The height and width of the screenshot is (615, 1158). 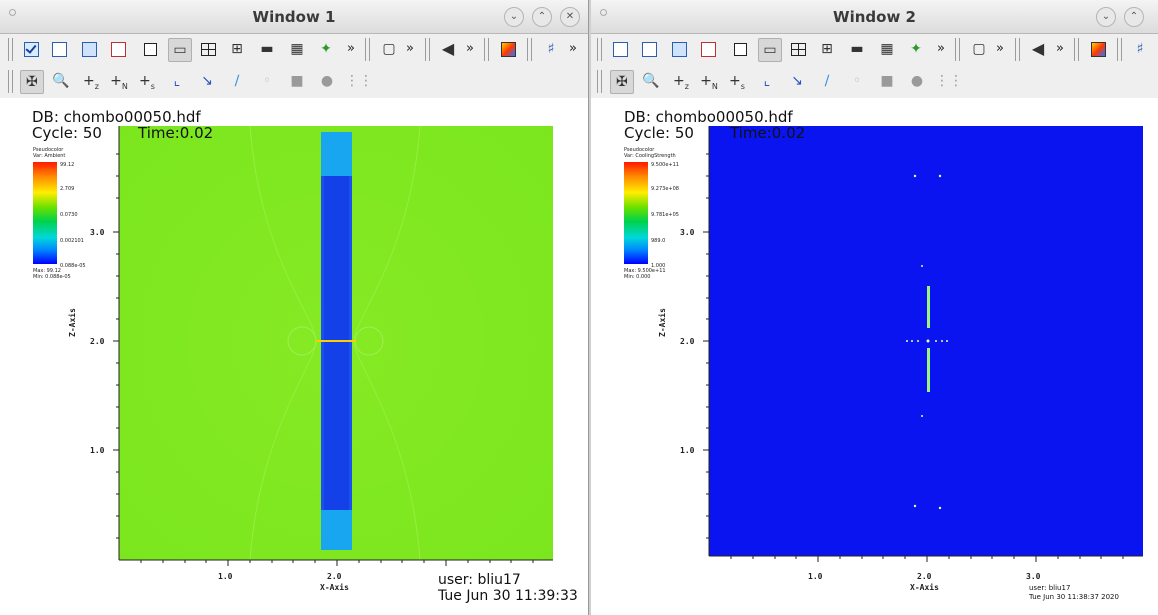 What do you see at coordinates (176, 133) in the screenshot?
I see `time-label: Time:0.02` at bounding box center [176, 133].